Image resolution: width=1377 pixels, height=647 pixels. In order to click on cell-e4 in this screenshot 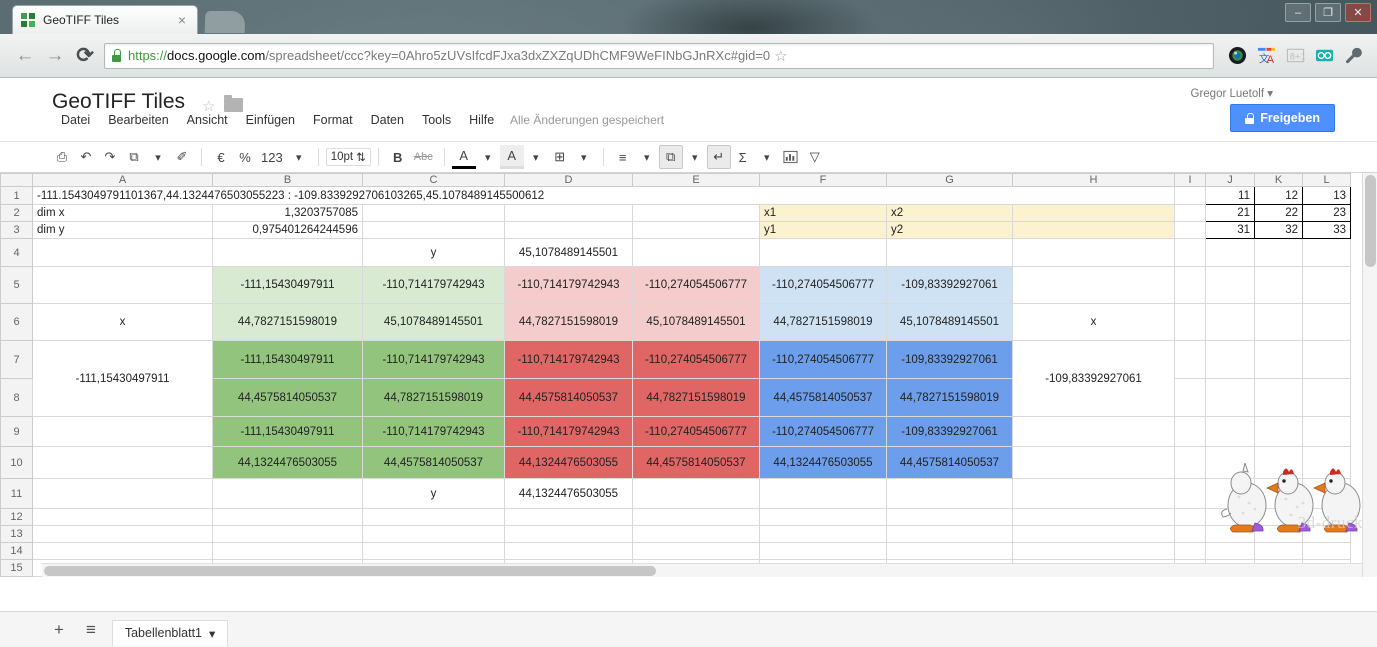, I will do `click(696, 252)`.